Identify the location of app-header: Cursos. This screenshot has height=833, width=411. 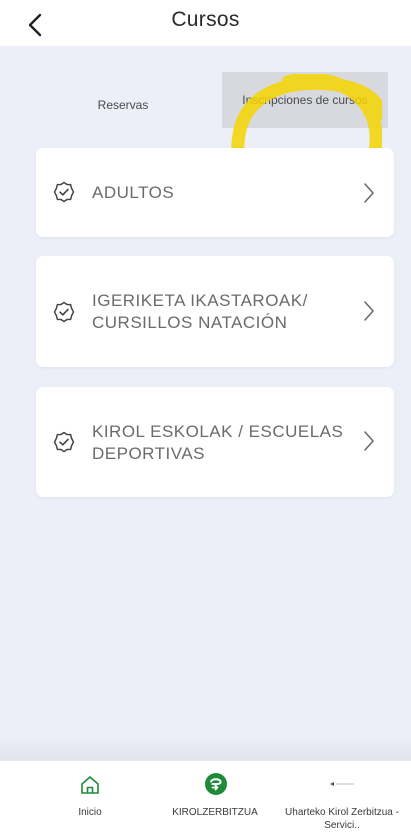
(205, 23).